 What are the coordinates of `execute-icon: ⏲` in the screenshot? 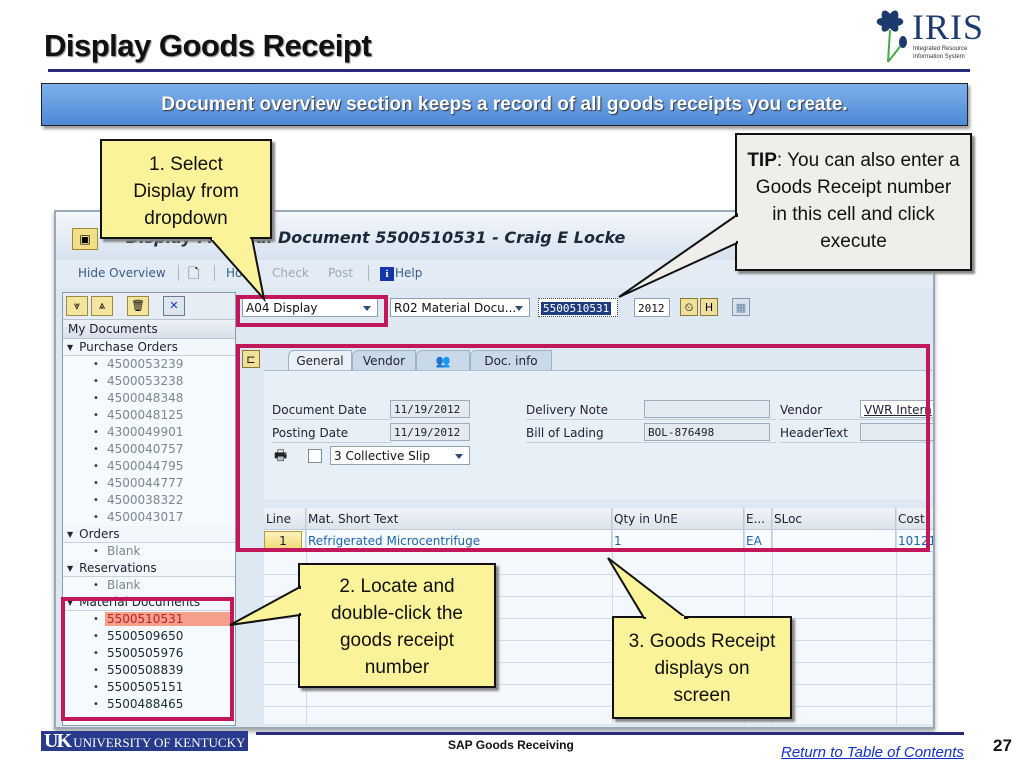 It's located at (689, 307).